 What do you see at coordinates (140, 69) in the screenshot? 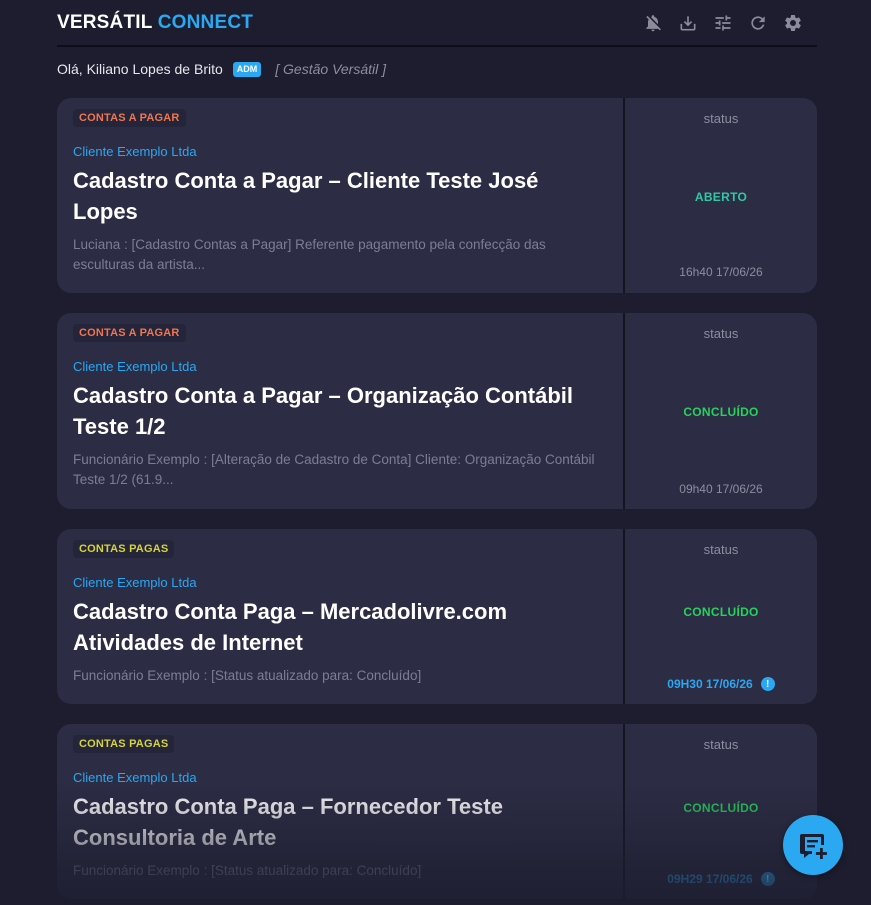
I see `greeting-text: Olá, Kiliano Lopes de Brito` at bounding box center [140, 69].